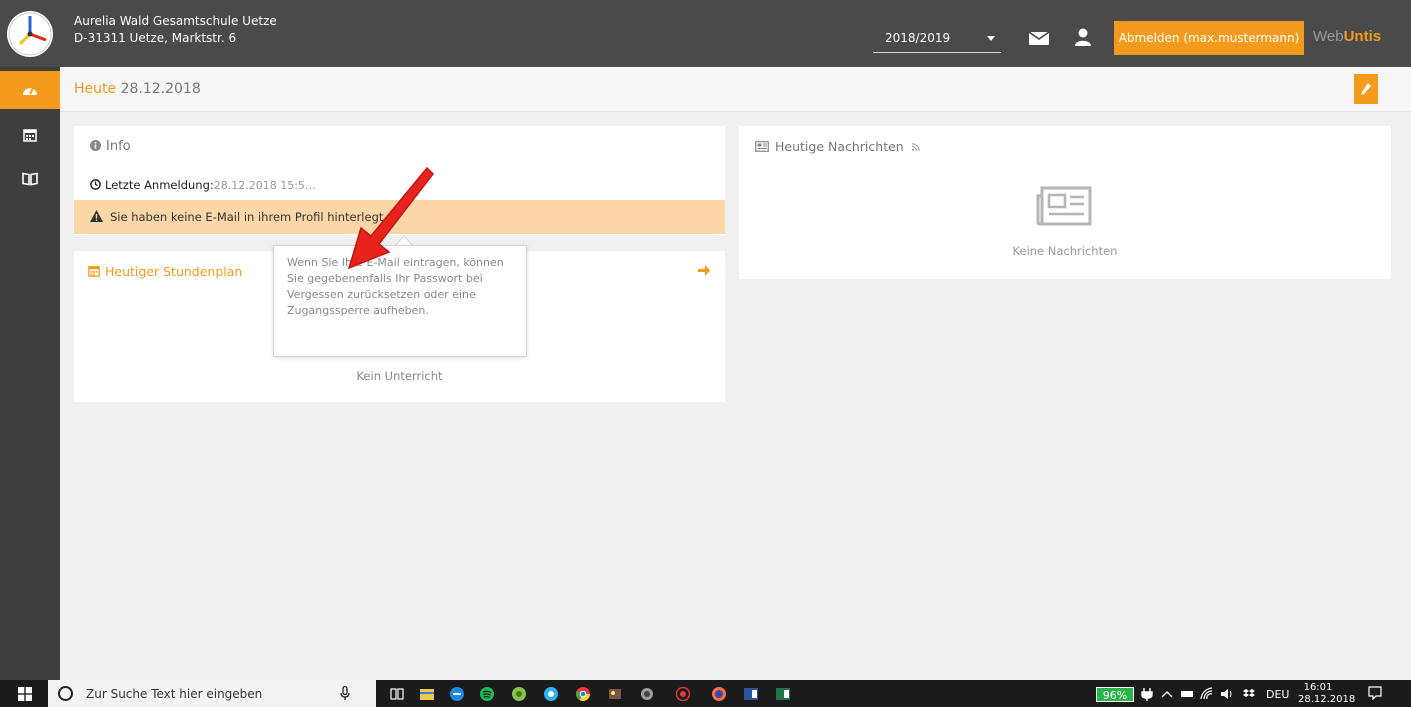  What do you see at coordinates (1167, 694) in the screenshot?
I see `chevron-up-icon` at bounding box center [1167, 694].